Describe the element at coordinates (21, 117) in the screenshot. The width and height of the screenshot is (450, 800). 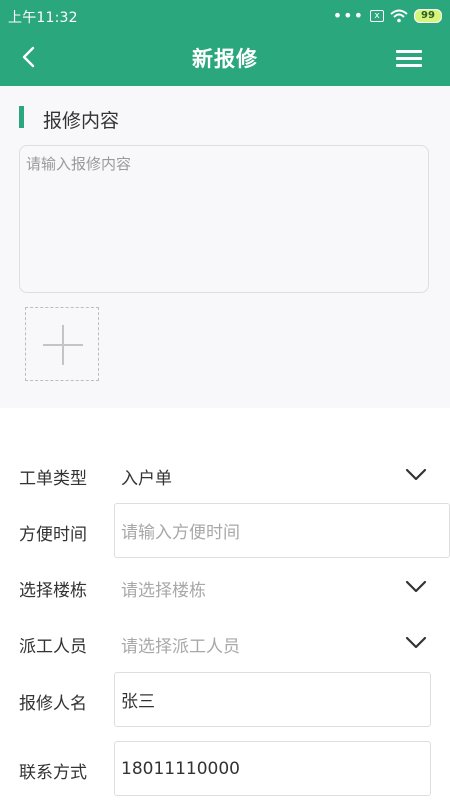
I see `section-accent-bar` at that location.